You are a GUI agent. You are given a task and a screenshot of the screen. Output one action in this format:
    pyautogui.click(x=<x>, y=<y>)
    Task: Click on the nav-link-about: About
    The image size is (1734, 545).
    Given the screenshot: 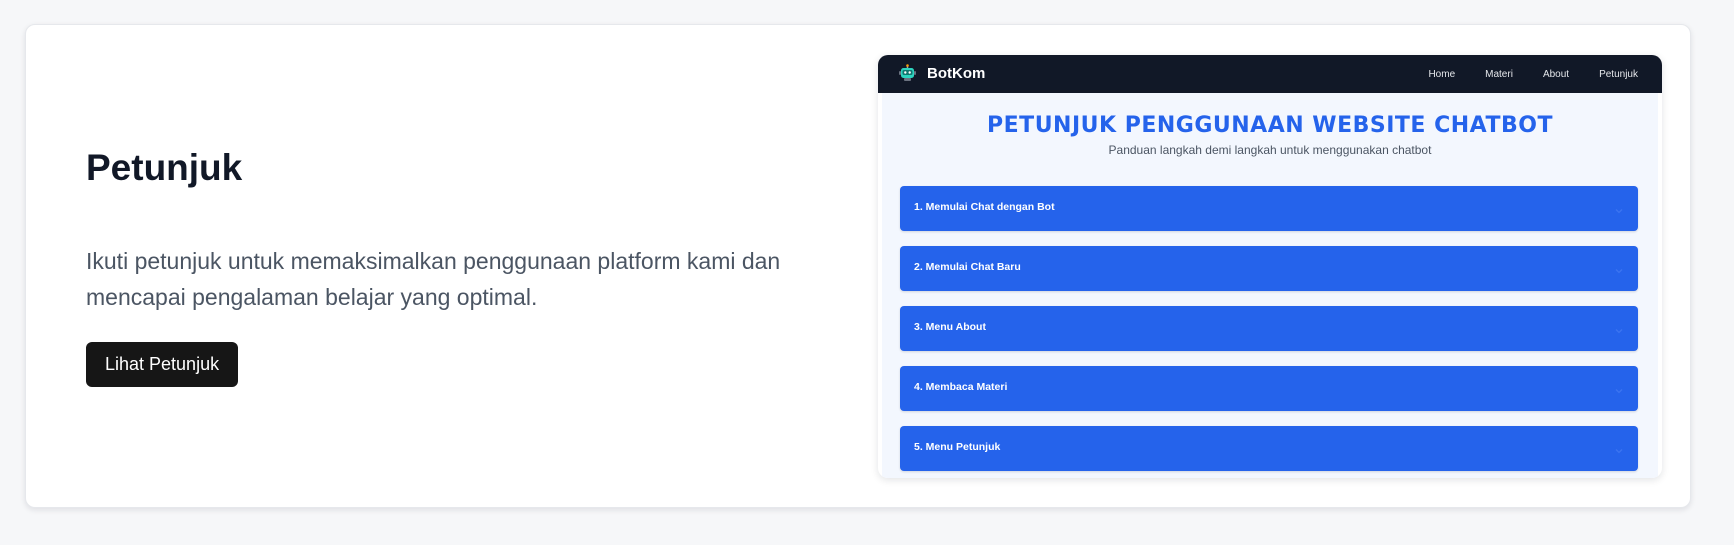 What is the action you would take?
    pyautogui.click(x=1556, y=74)
    